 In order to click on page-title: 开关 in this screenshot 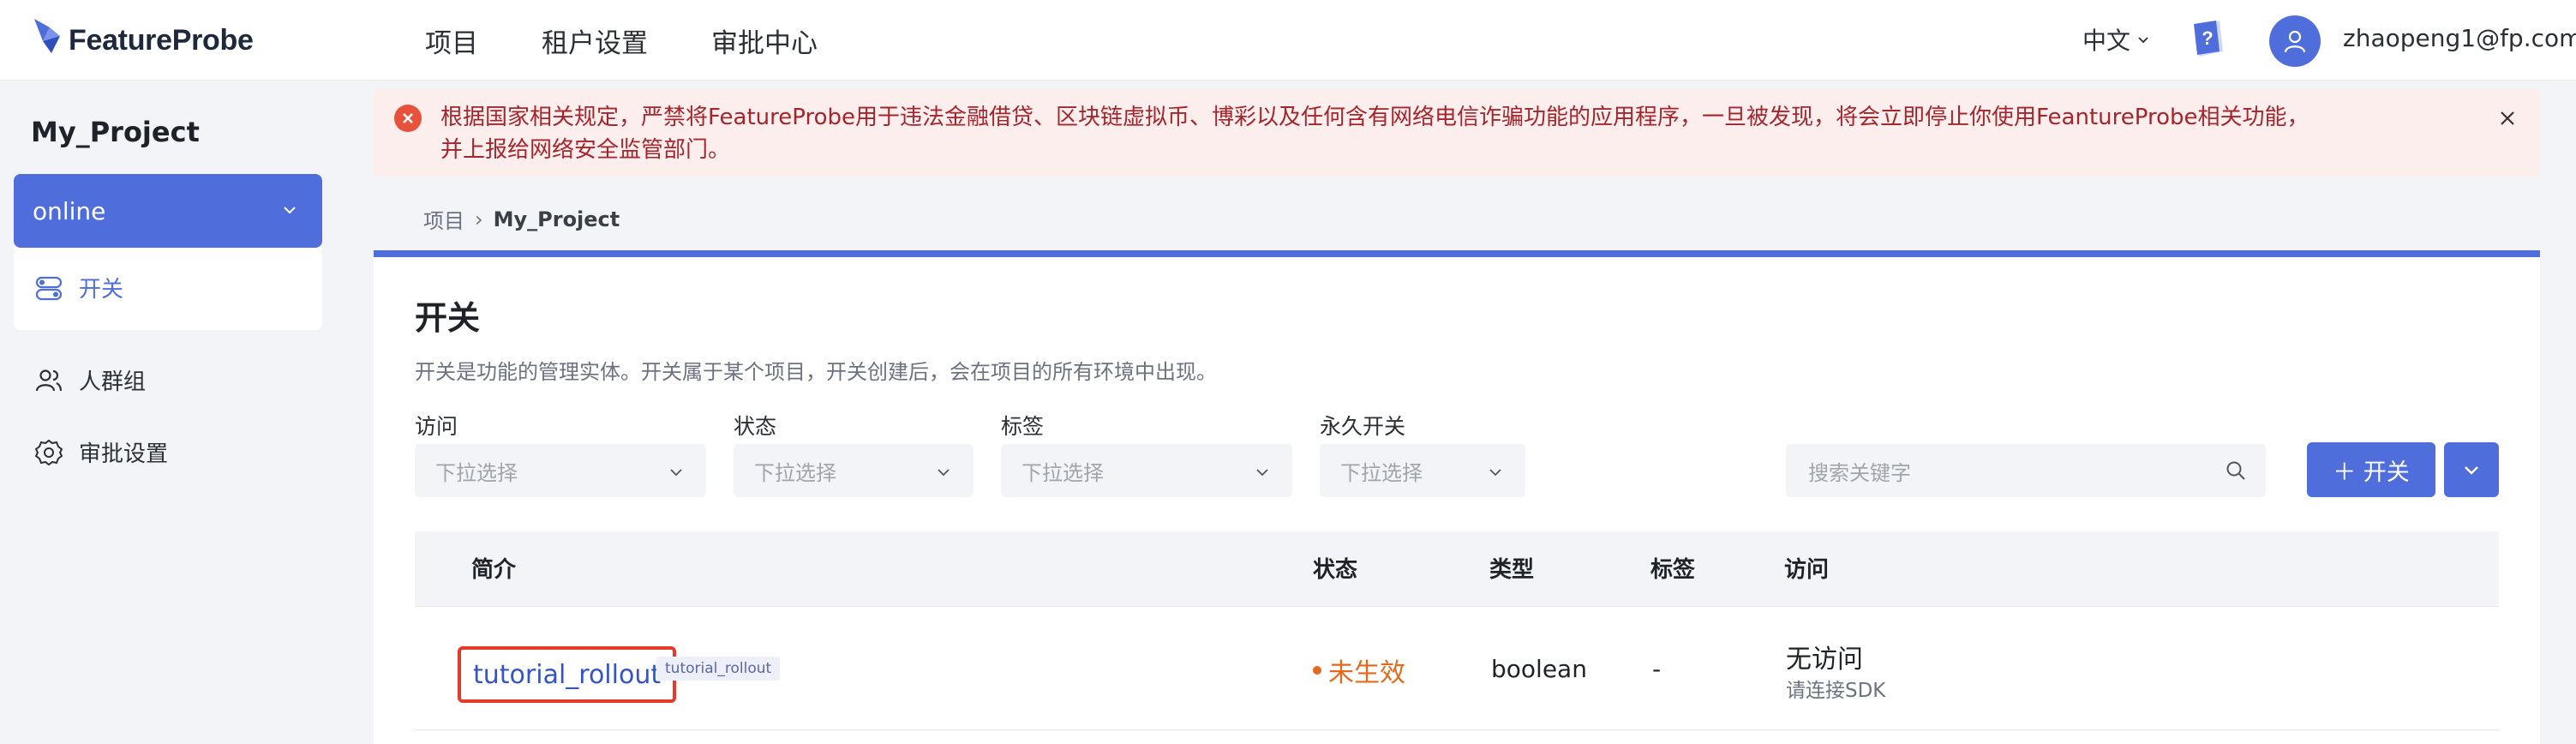, I will do `click(448, 318)`.